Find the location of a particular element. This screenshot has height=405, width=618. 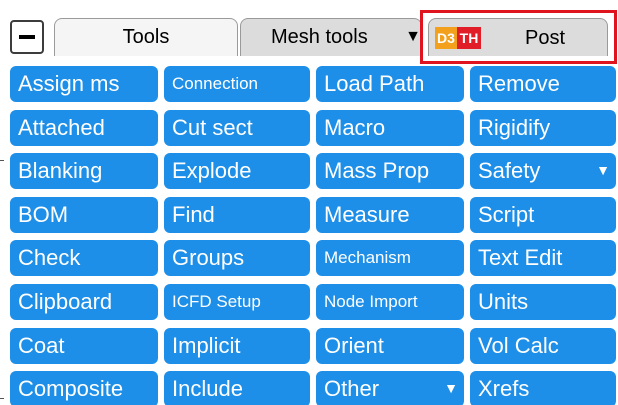

tab-post-label: Post is located at coordinates (545, 38).